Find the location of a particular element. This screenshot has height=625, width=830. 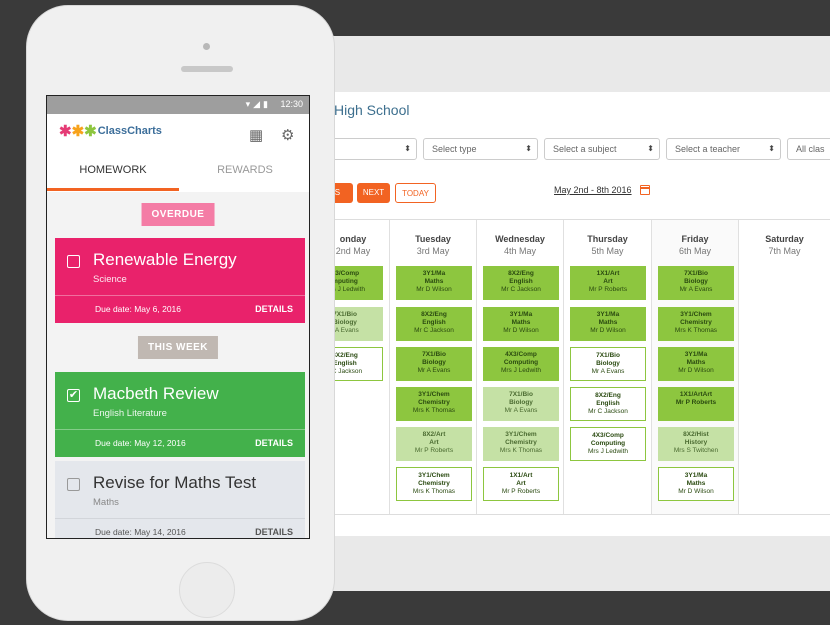

day-name: Friday is located at coordinates (695, 239).